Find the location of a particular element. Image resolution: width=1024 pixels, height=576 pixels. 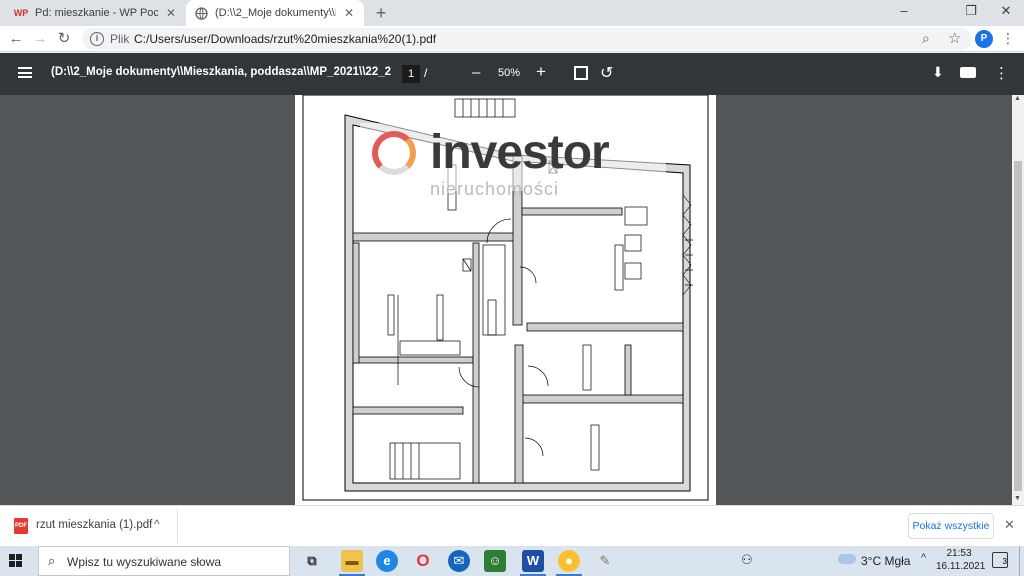

app-icon: ☺ is located at coordinates (495, 561).